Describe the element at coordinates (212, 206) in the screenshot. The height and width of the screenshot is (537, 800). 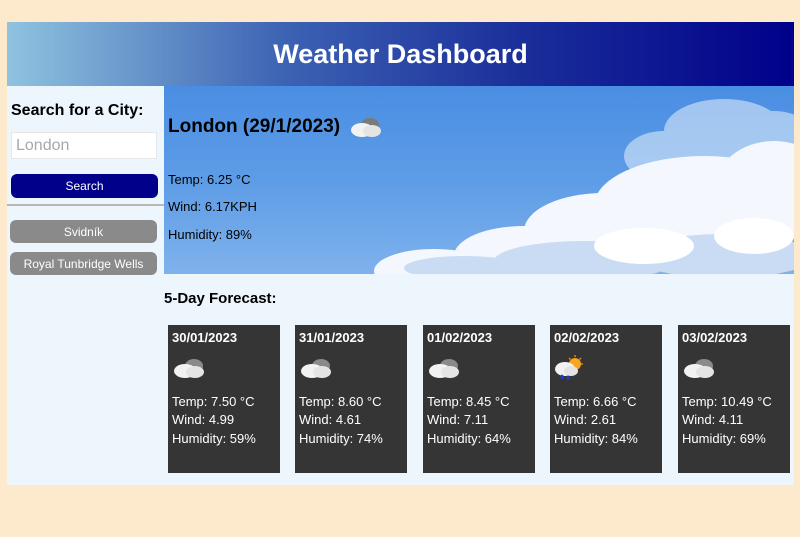
I see `current-wind: Wind: 6.17KPH` at that location.